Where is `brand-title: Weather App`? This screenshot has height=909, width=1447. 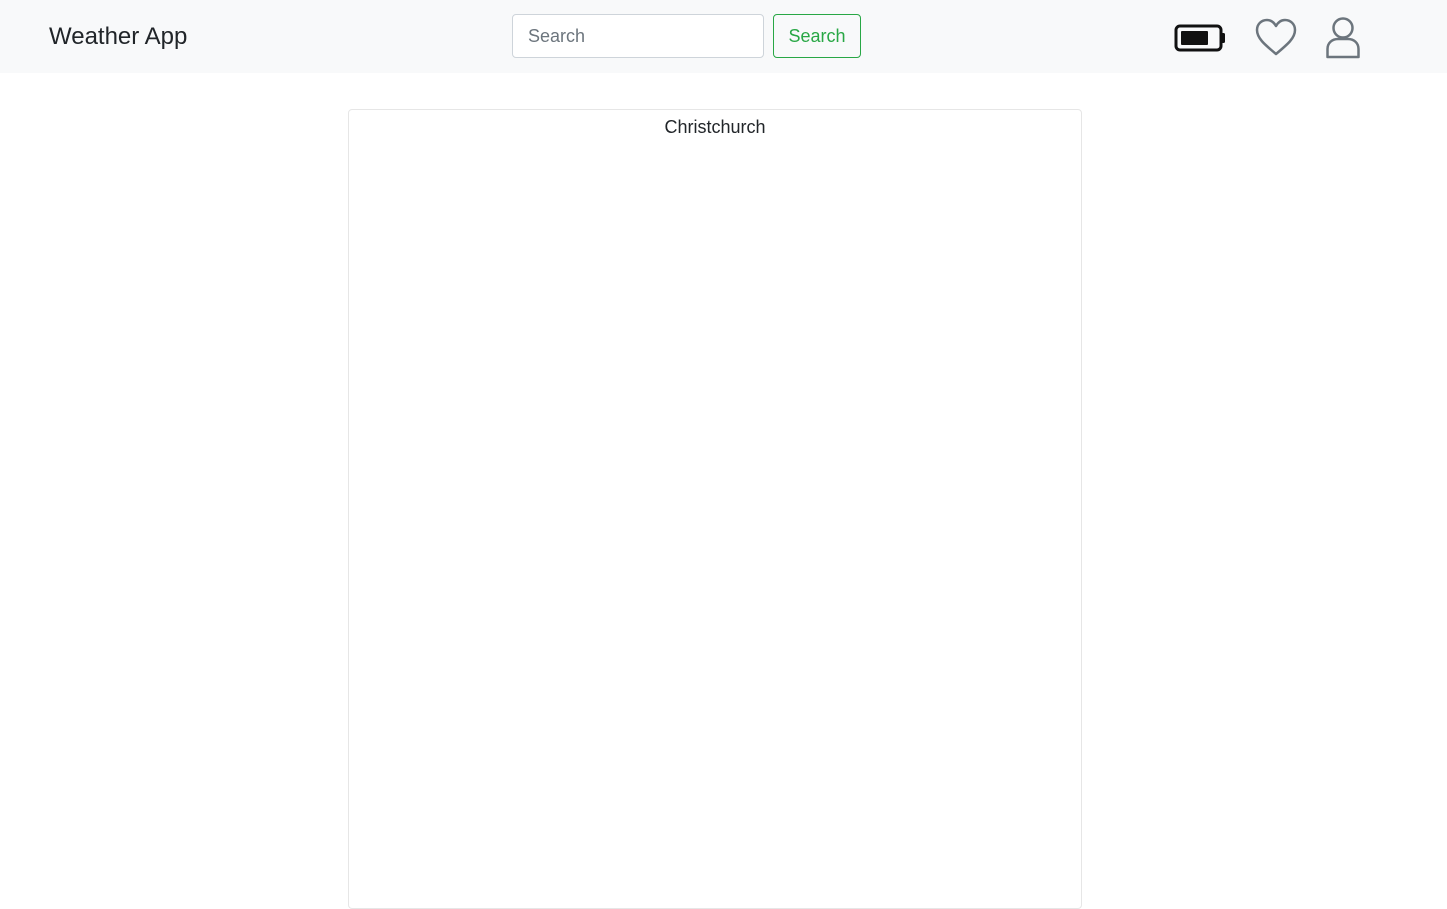 brand-title: Weather App is located at coordinates (118, 37).